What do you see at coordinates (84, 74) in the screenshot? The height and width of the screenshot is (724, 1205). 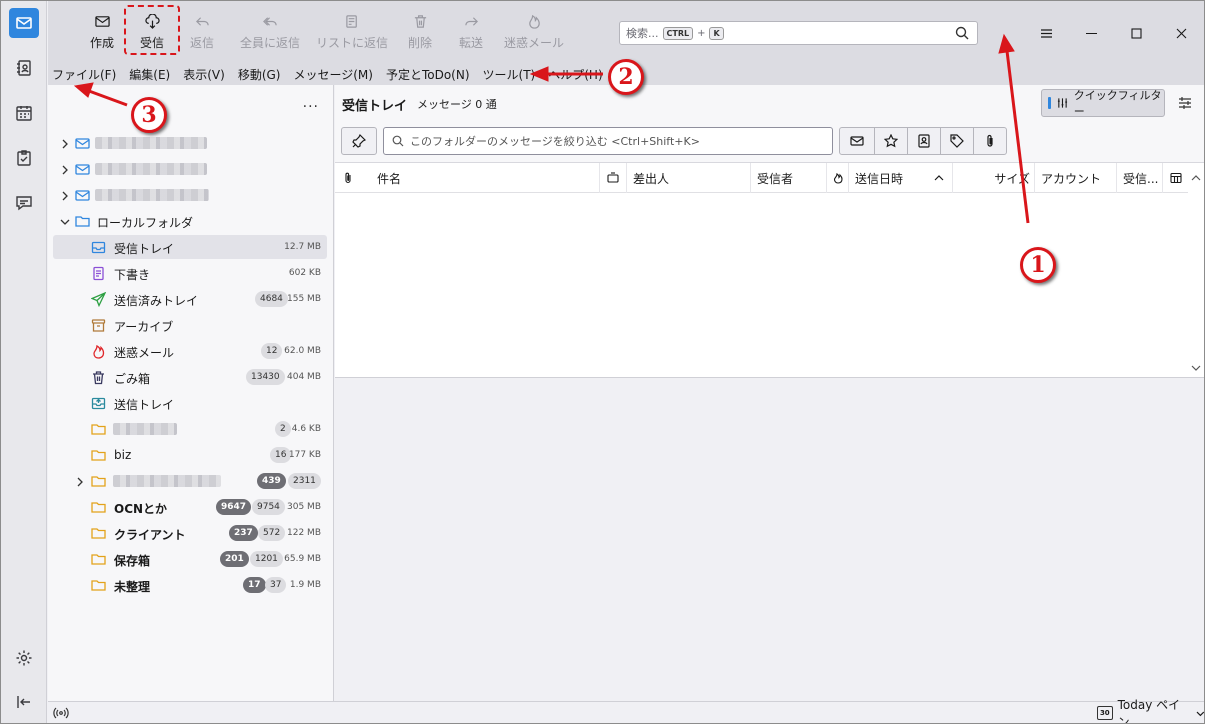 I see `menu-file: ファイル(F)` at bounding box center [84, 74].